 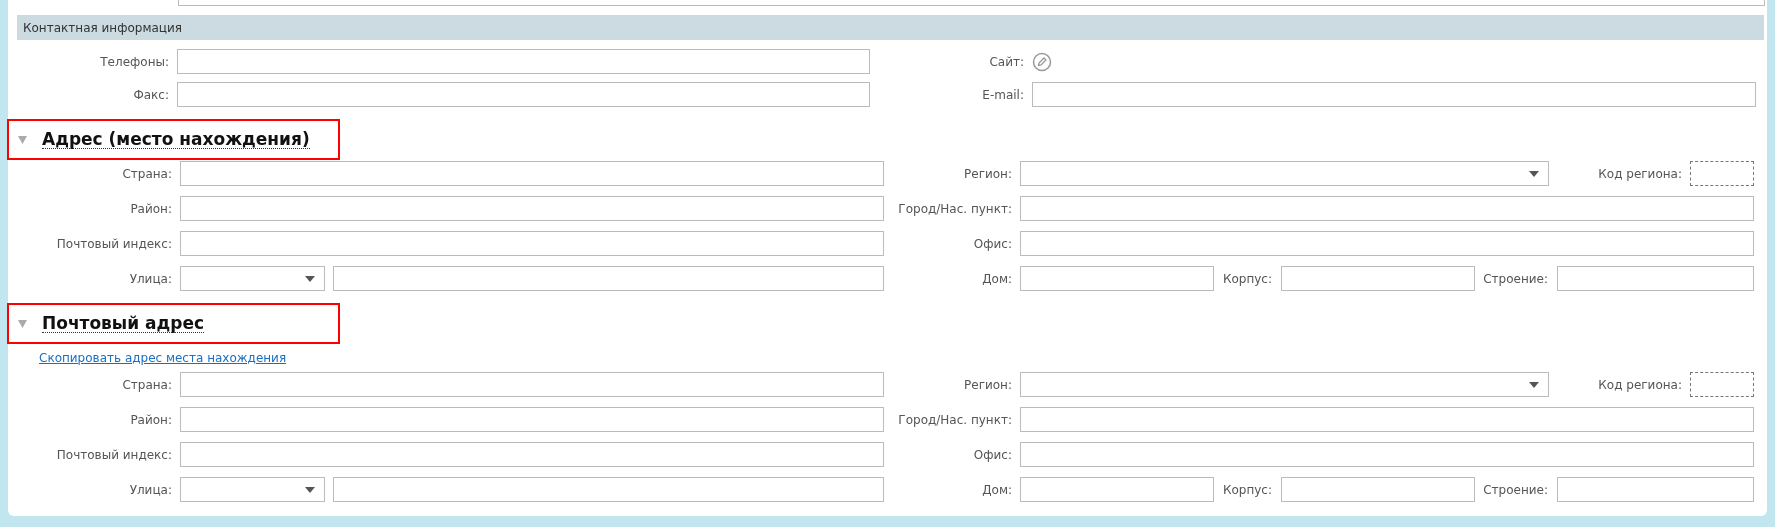 What do you see at coordinates (176, 139) in the screenshot?
I see `section-heading: Адрес (место нахождения)` at bounding box center [176, 139].